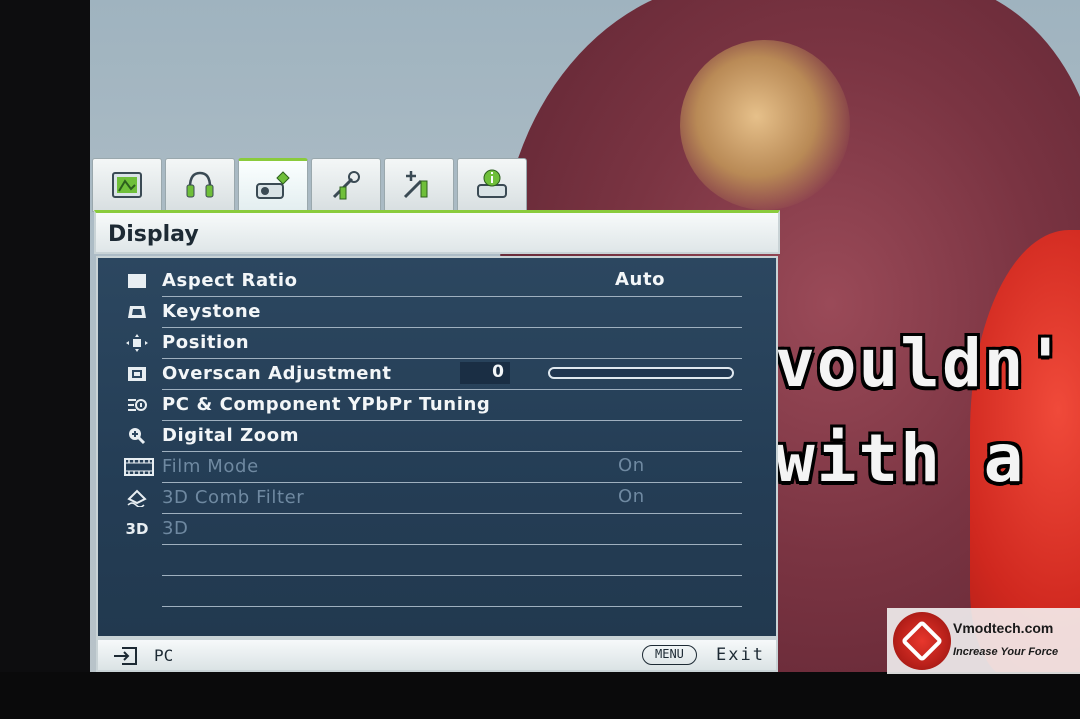 Image resolution: width=1080 pixels, height=719 pixels. What do you see at coordinates (983, 641) in the screenshot?
I see `watermark: Vmodtech.com Increase Your Force` at bounding box center [983, 641].